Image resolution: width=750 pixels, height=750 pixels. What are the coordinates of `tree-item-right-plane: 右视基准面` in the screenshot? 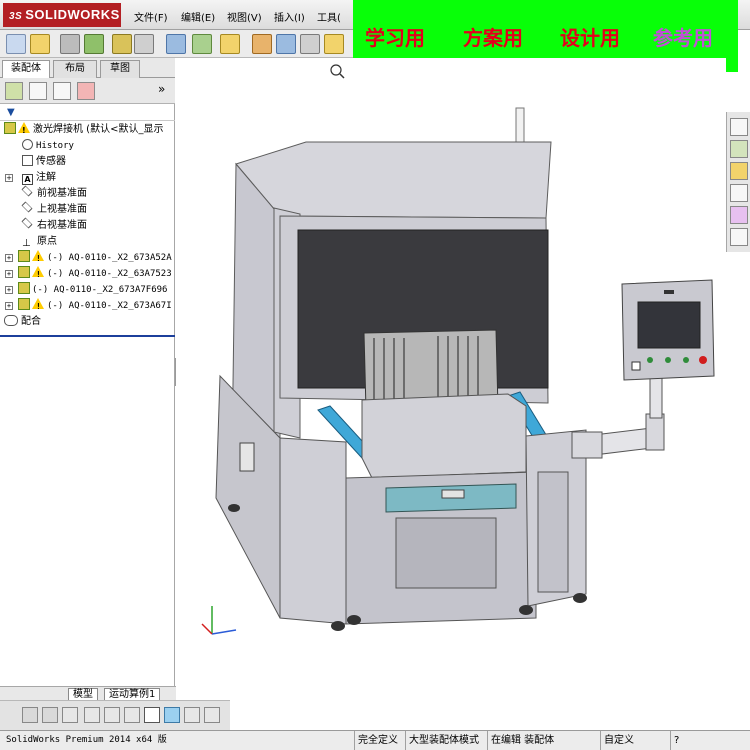 It's located at (54, 225).